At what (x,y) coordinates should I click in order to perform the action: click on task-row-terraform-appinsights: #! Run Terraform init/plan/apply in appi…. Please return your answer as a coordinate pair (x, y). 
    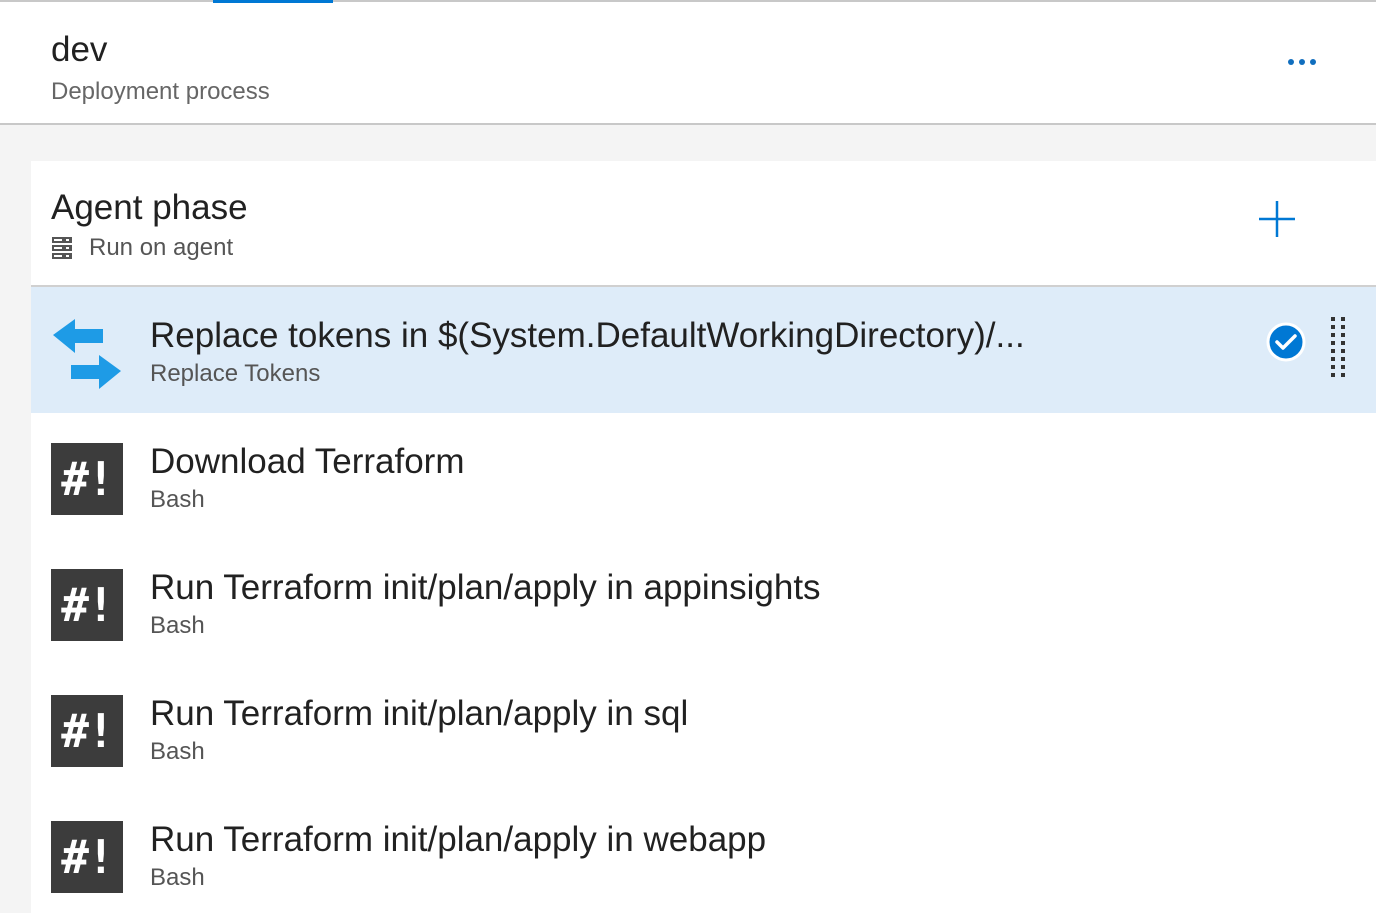
    Looking at the image, I should click on (703, 602).